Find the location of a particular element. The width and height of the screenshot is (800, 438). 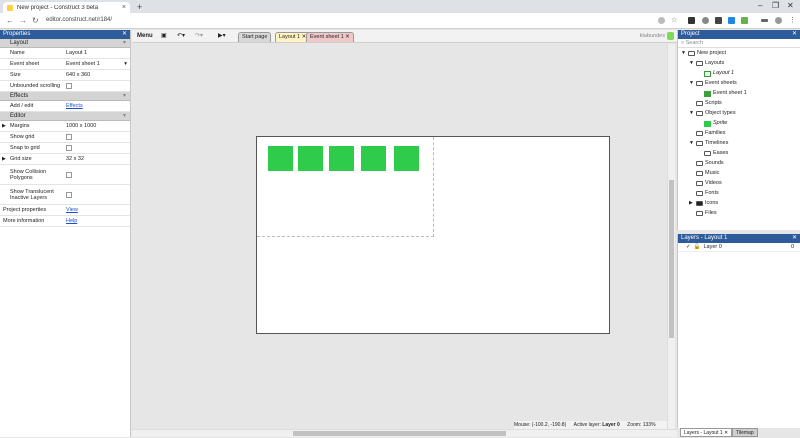

tab-layers: Layers - Layout 1 ✕ is located at coordinates (706, 432).